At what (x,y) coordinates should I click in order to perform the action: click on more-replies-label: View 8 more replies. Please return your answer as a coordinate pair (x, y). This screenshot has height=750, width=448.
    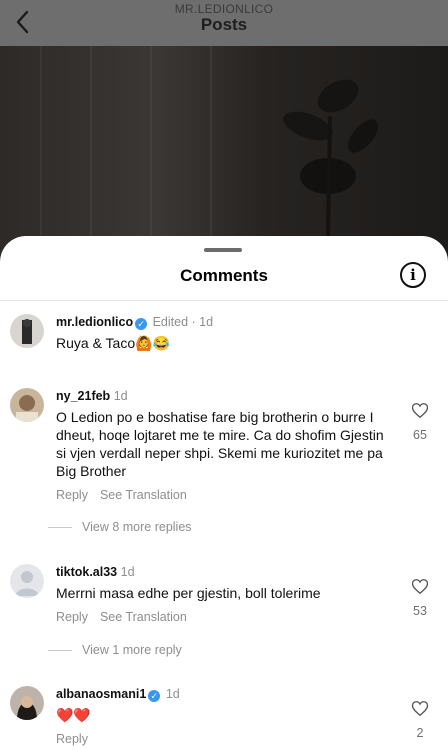
    Looking at the image, I should click on (137, 527).